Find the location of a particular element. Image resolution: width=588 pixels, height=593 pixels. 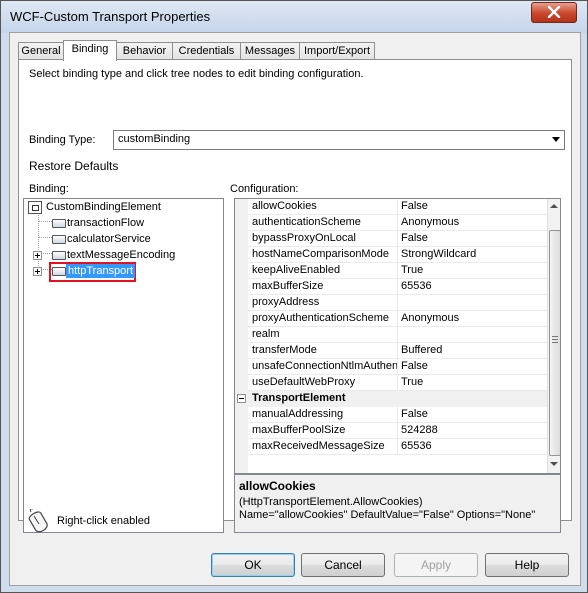

tab-general: General is located at coordinates (41, 51).